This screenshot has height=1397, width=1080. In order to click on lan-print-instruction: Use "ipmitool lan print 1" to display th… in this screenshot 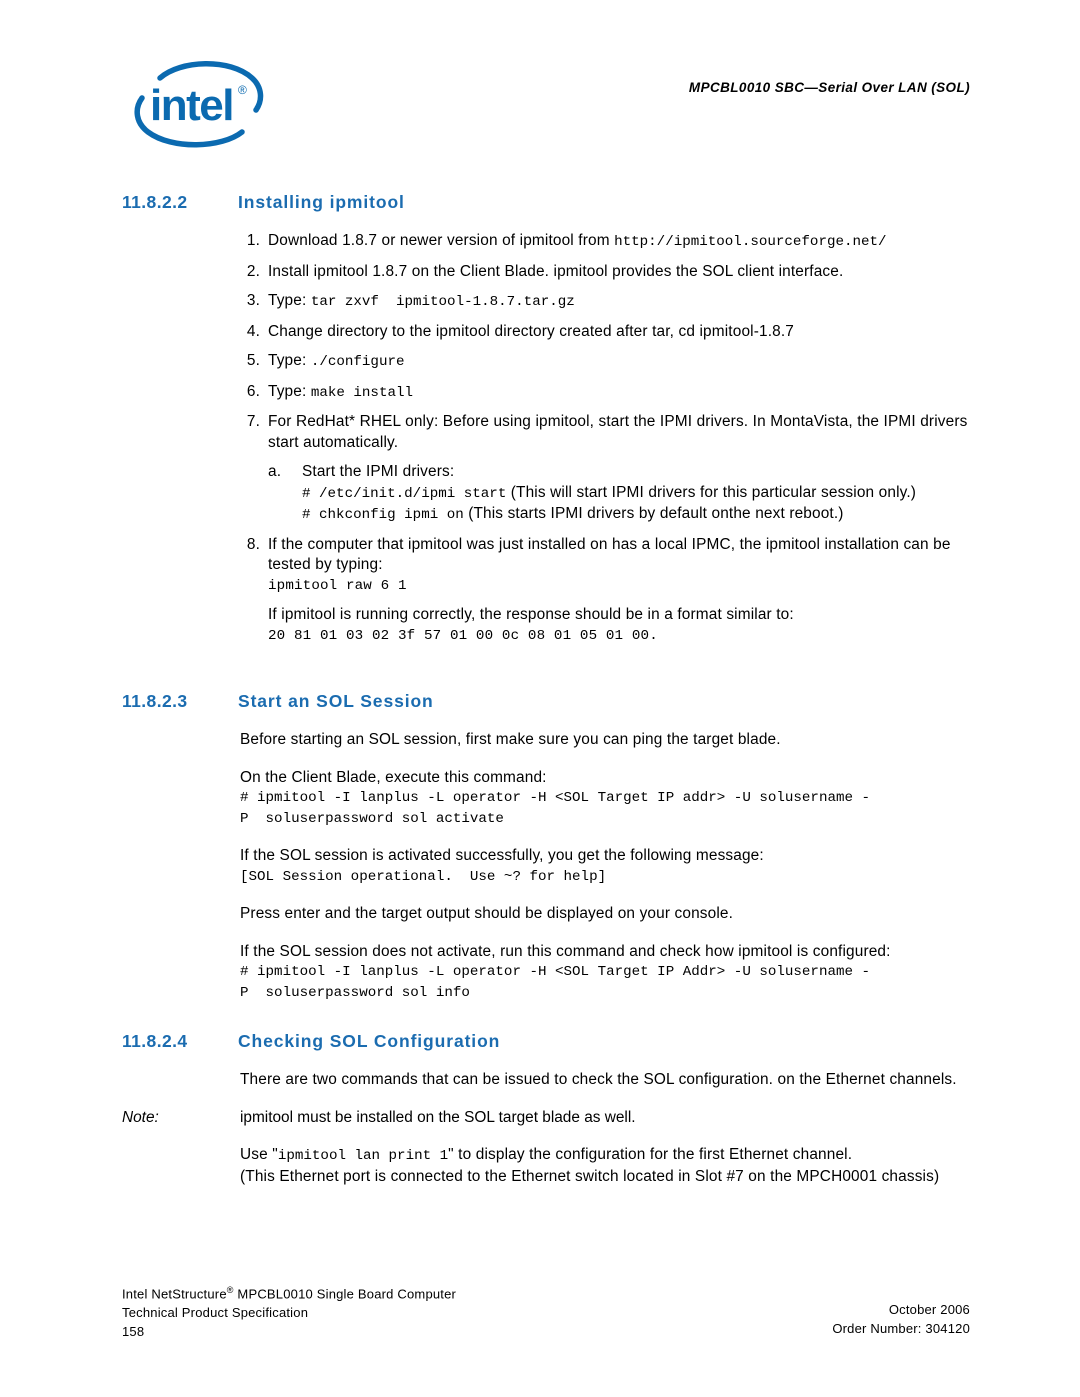, I will do `click(605, 1156)`.